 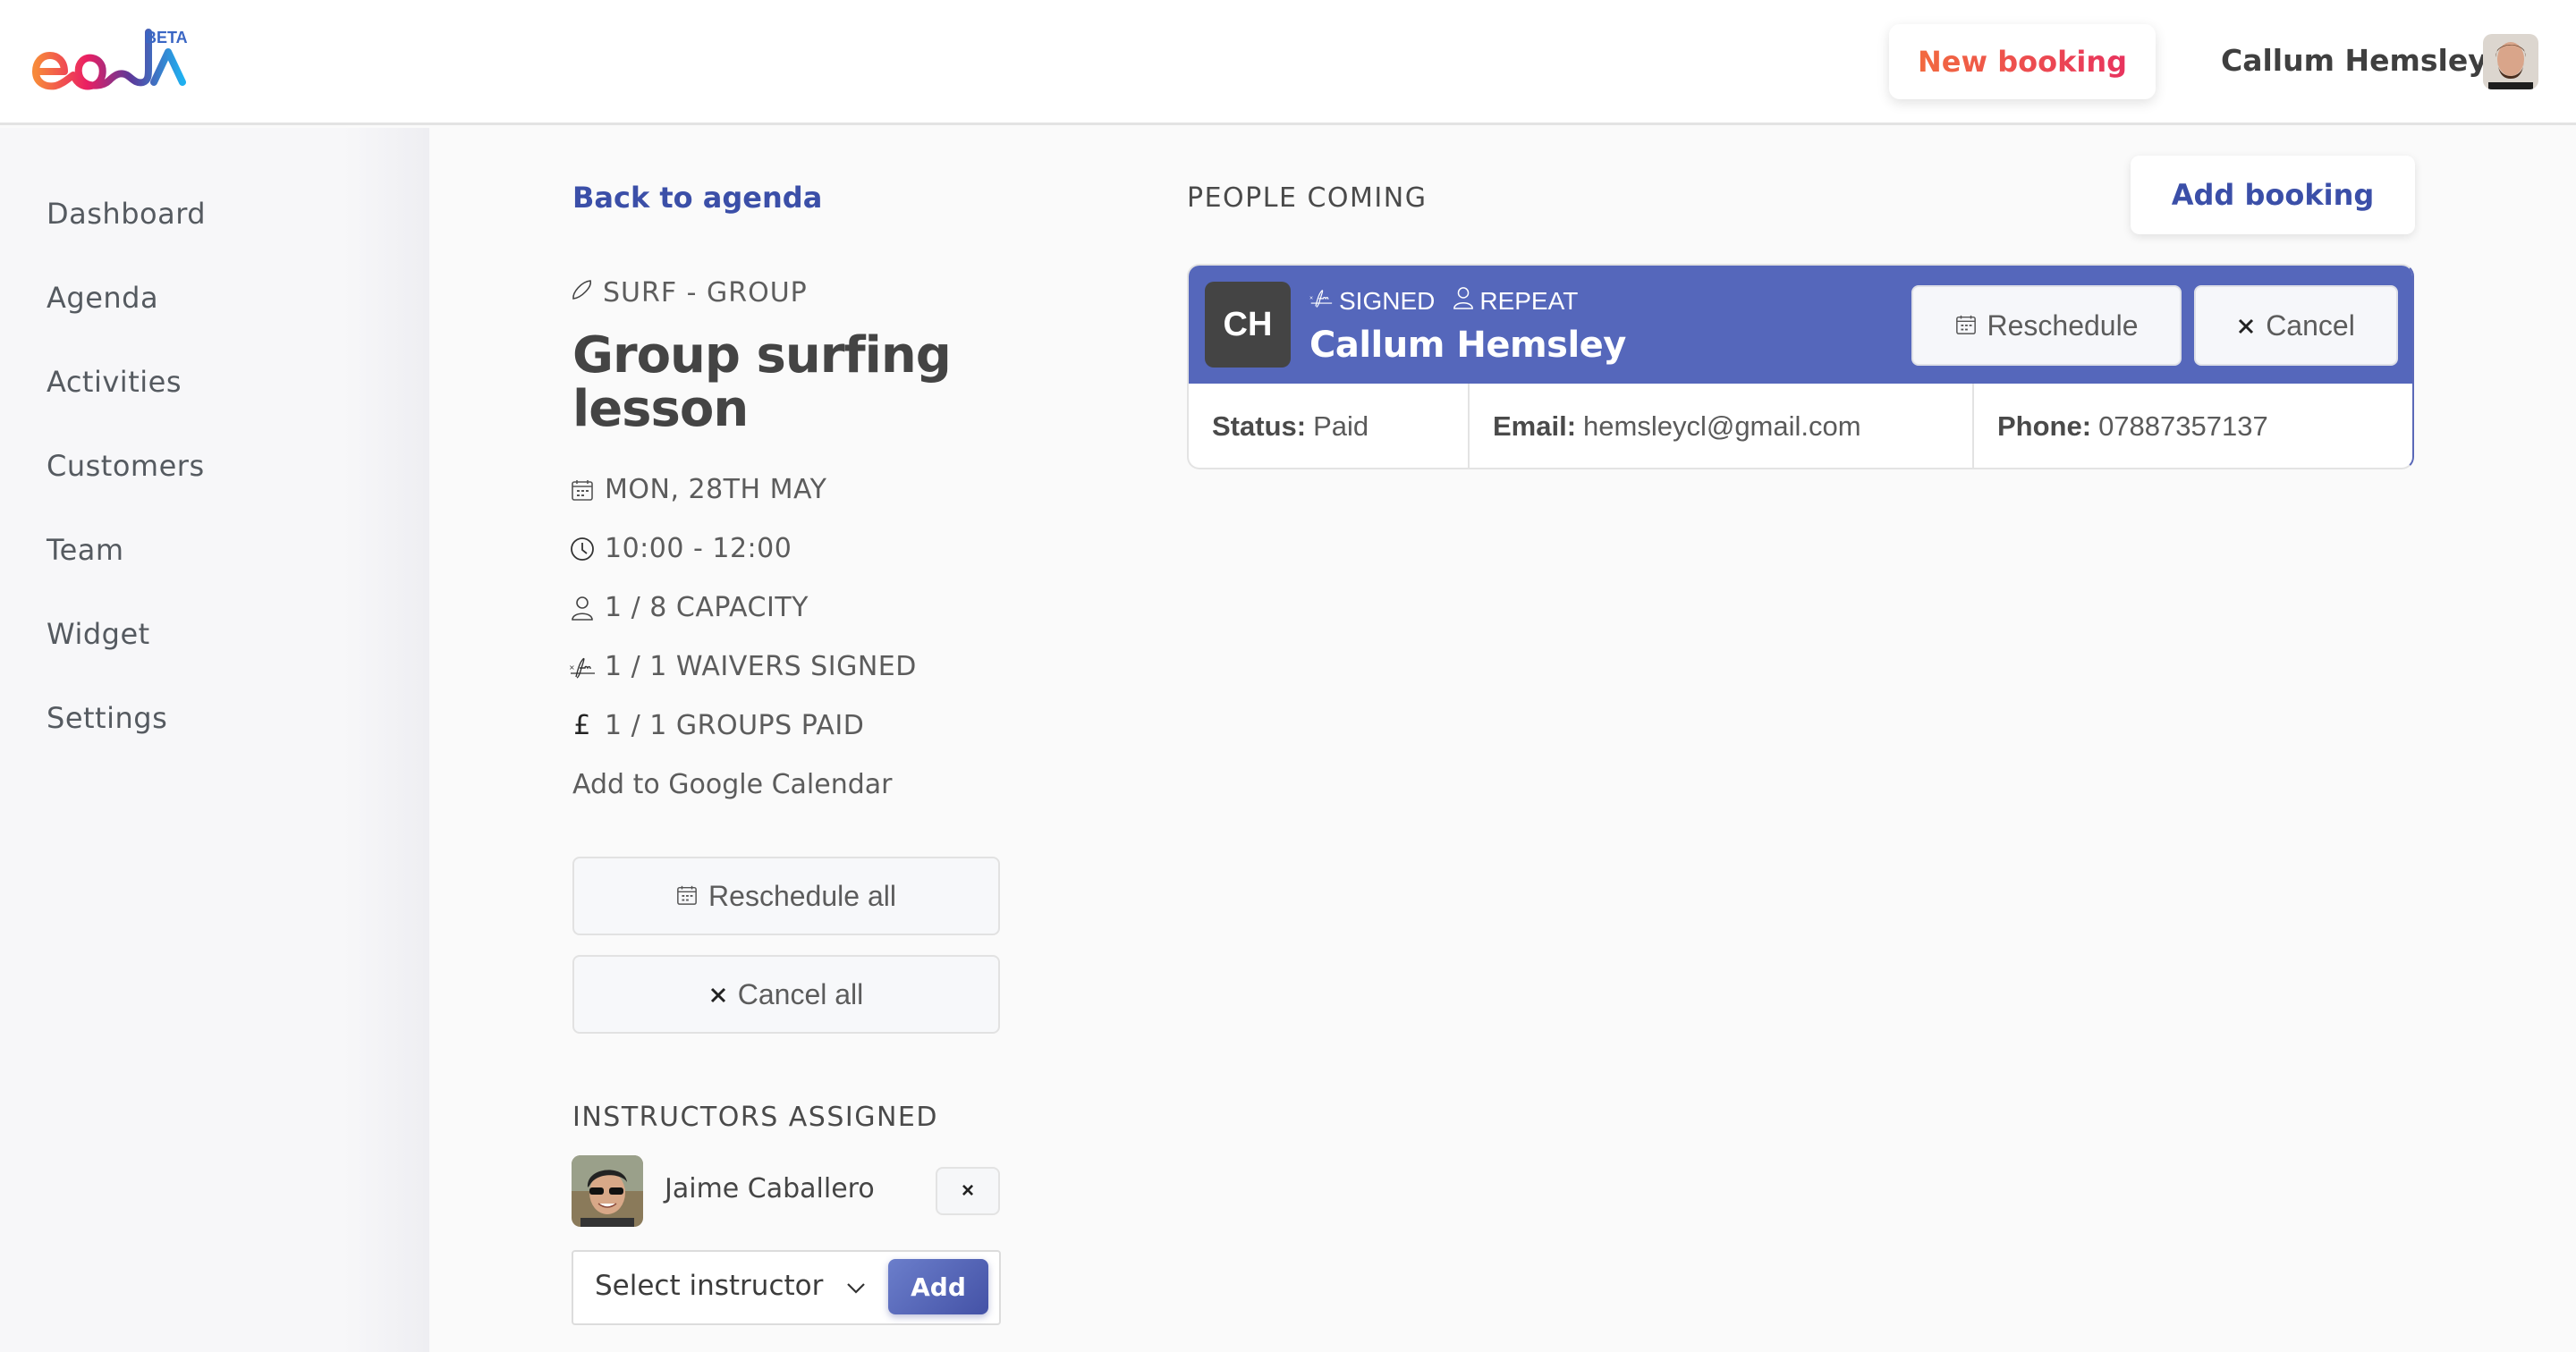 I want to click on customer-initials-avatar: CH, so click(x=1248, y=325).